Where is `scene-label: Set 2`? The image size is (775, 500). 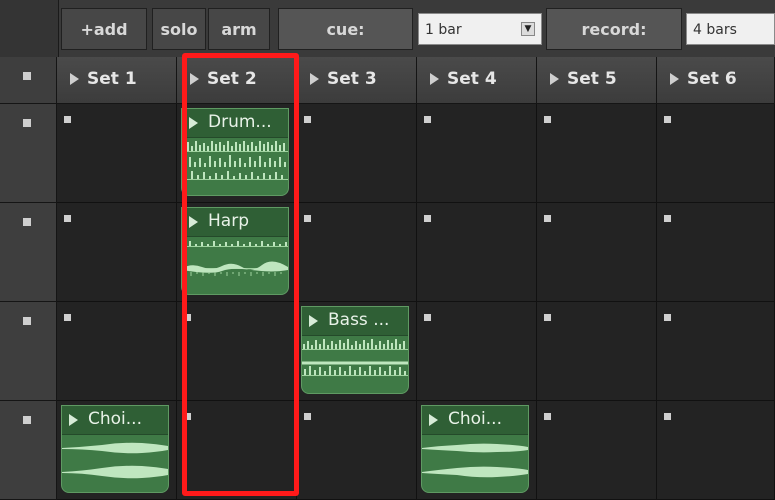 scene-label: Set 2 is located at coordinates (232, 79).